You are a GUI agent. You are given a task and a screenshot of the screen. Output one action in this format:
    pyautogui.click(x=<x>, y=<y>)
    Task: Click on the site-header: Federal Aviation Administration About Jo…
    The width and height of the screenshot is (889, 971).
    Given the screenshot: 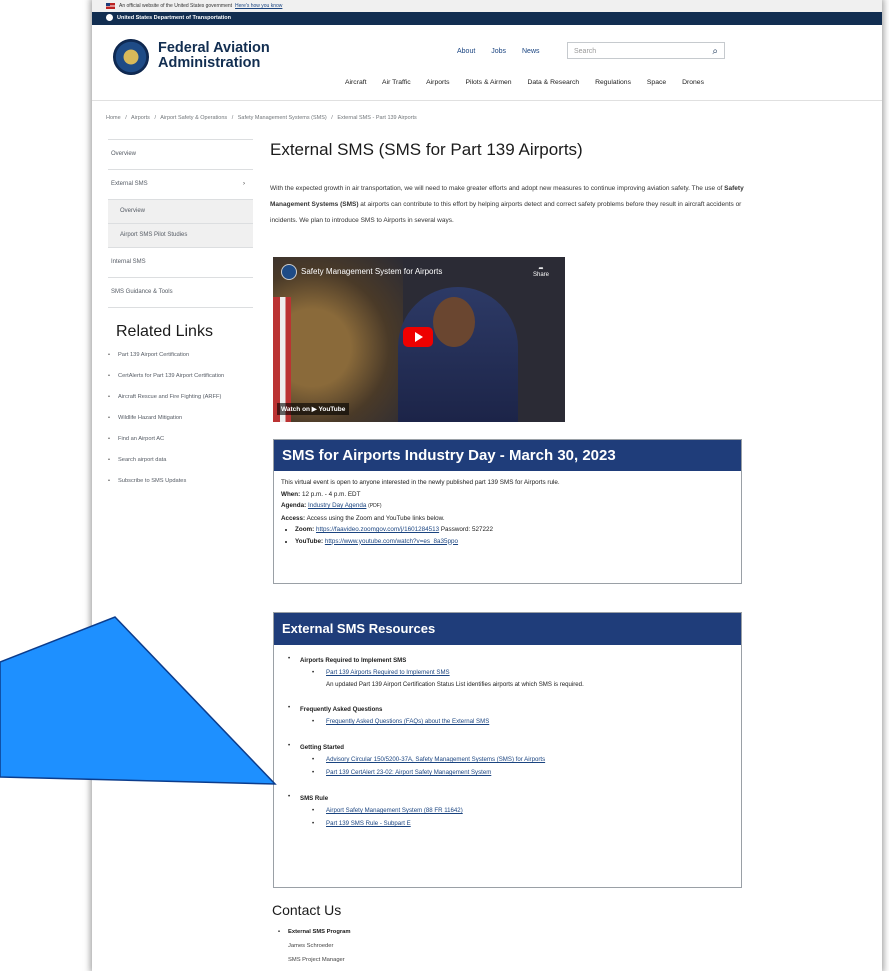 What is the action you would take?
    pyautogui.click(x=487, y=63)
    